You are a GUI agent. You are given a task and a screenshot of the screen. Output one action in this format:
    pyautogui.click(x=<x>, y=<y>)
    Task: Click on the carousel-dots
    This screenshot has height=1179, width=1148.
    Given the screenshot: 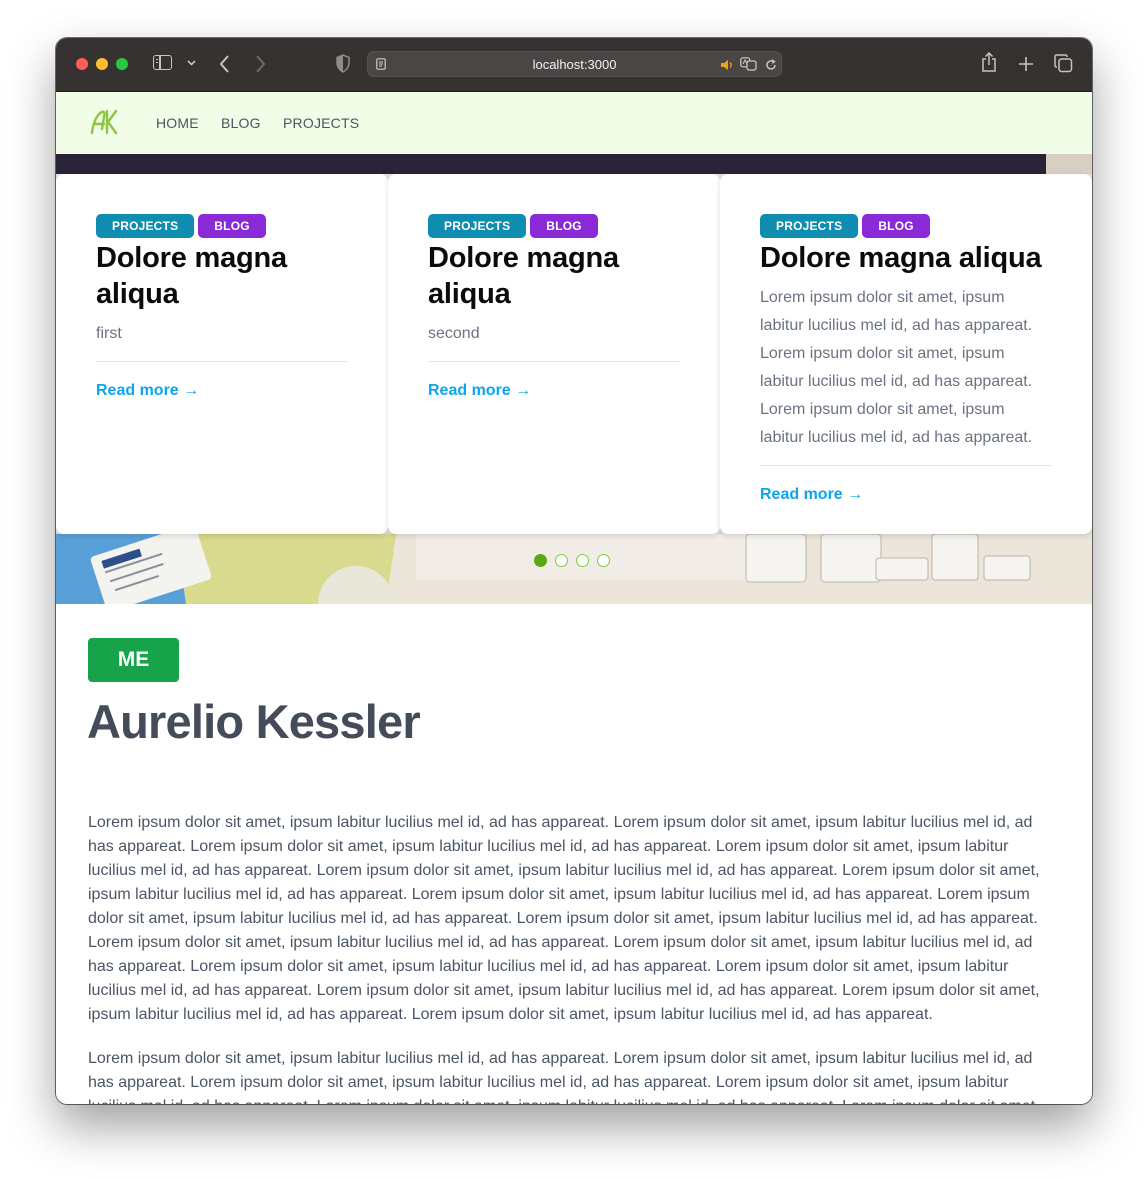 What is the action you would take?
    pyautogui.click(x=572, y=560)
    